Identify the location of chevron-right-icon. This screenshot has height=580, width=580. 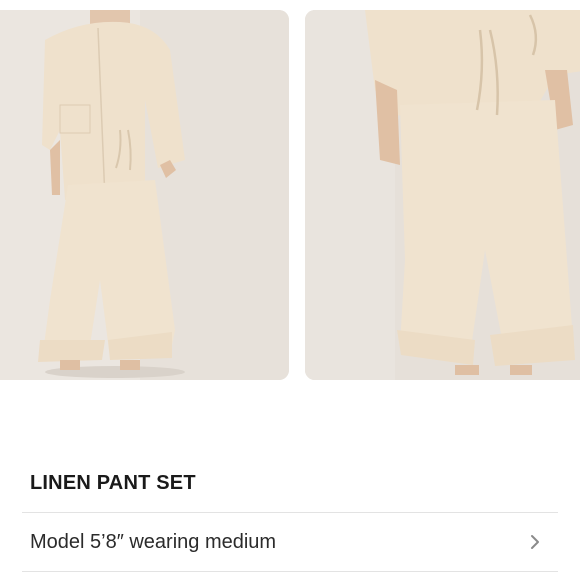
(535, 542).